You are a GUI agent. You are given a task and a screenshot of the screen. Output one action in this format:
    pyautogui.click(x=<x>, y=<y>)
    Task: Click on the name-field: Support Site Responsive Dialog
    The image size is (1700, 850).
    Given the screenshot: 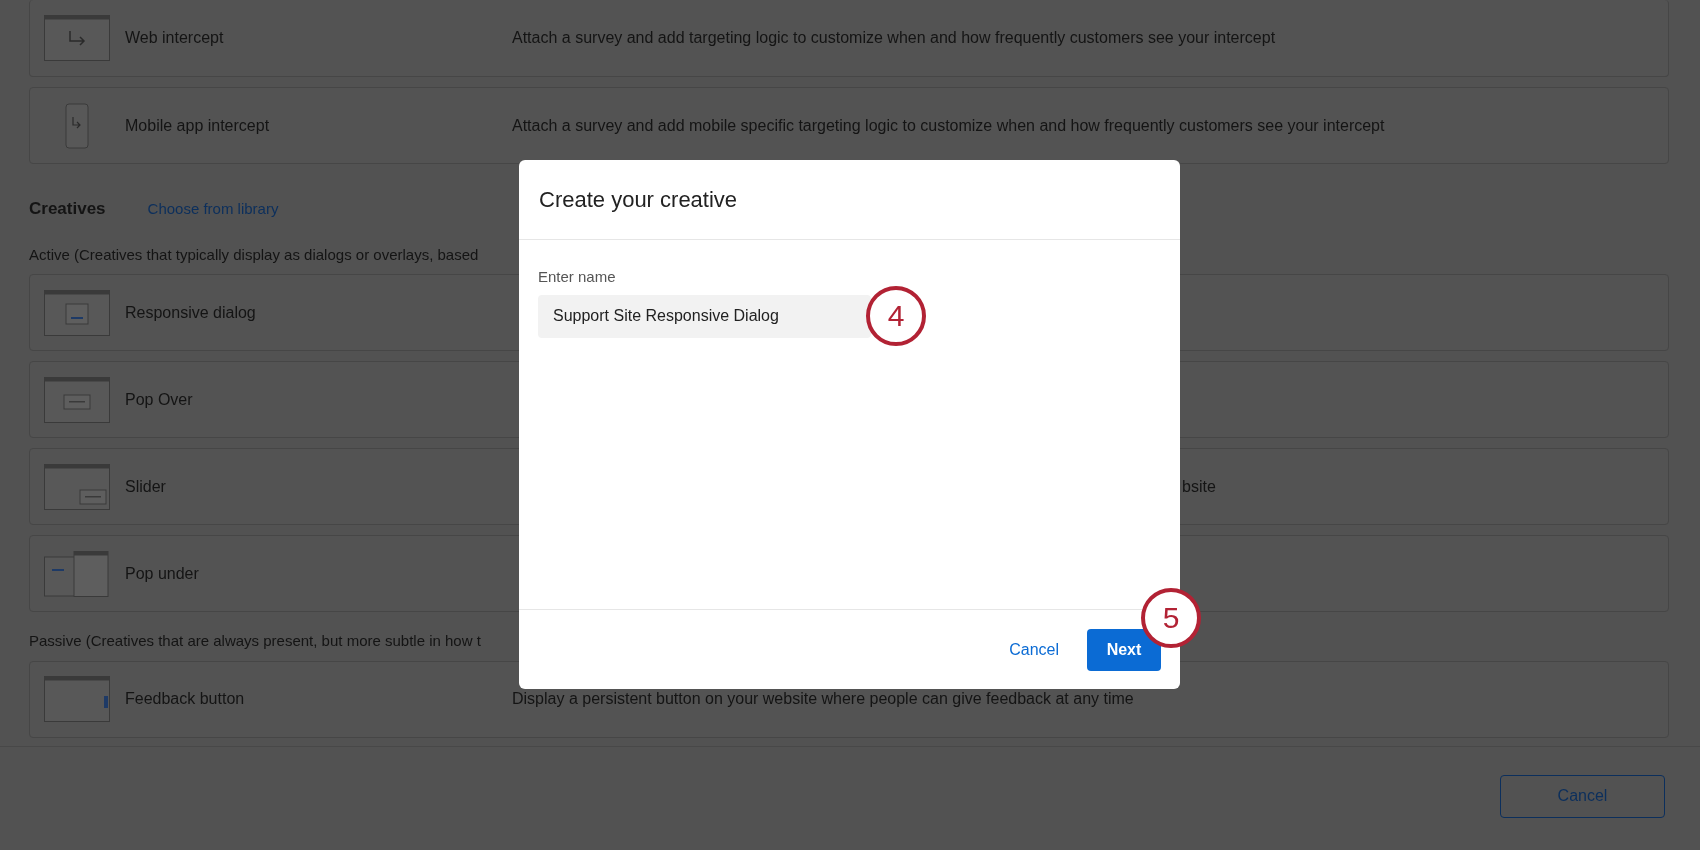 What is the action you would take?
    pyautogui.click(x=704, y=316)
    